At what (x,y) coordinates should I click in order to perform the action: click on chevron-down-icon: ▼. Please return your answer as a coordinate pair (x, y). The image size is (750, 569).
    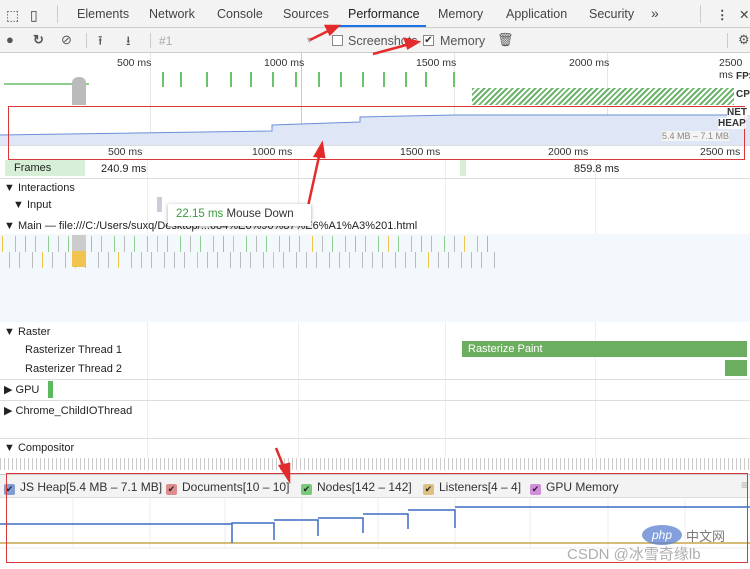
    Looking at the image, I should click on (309, 40).